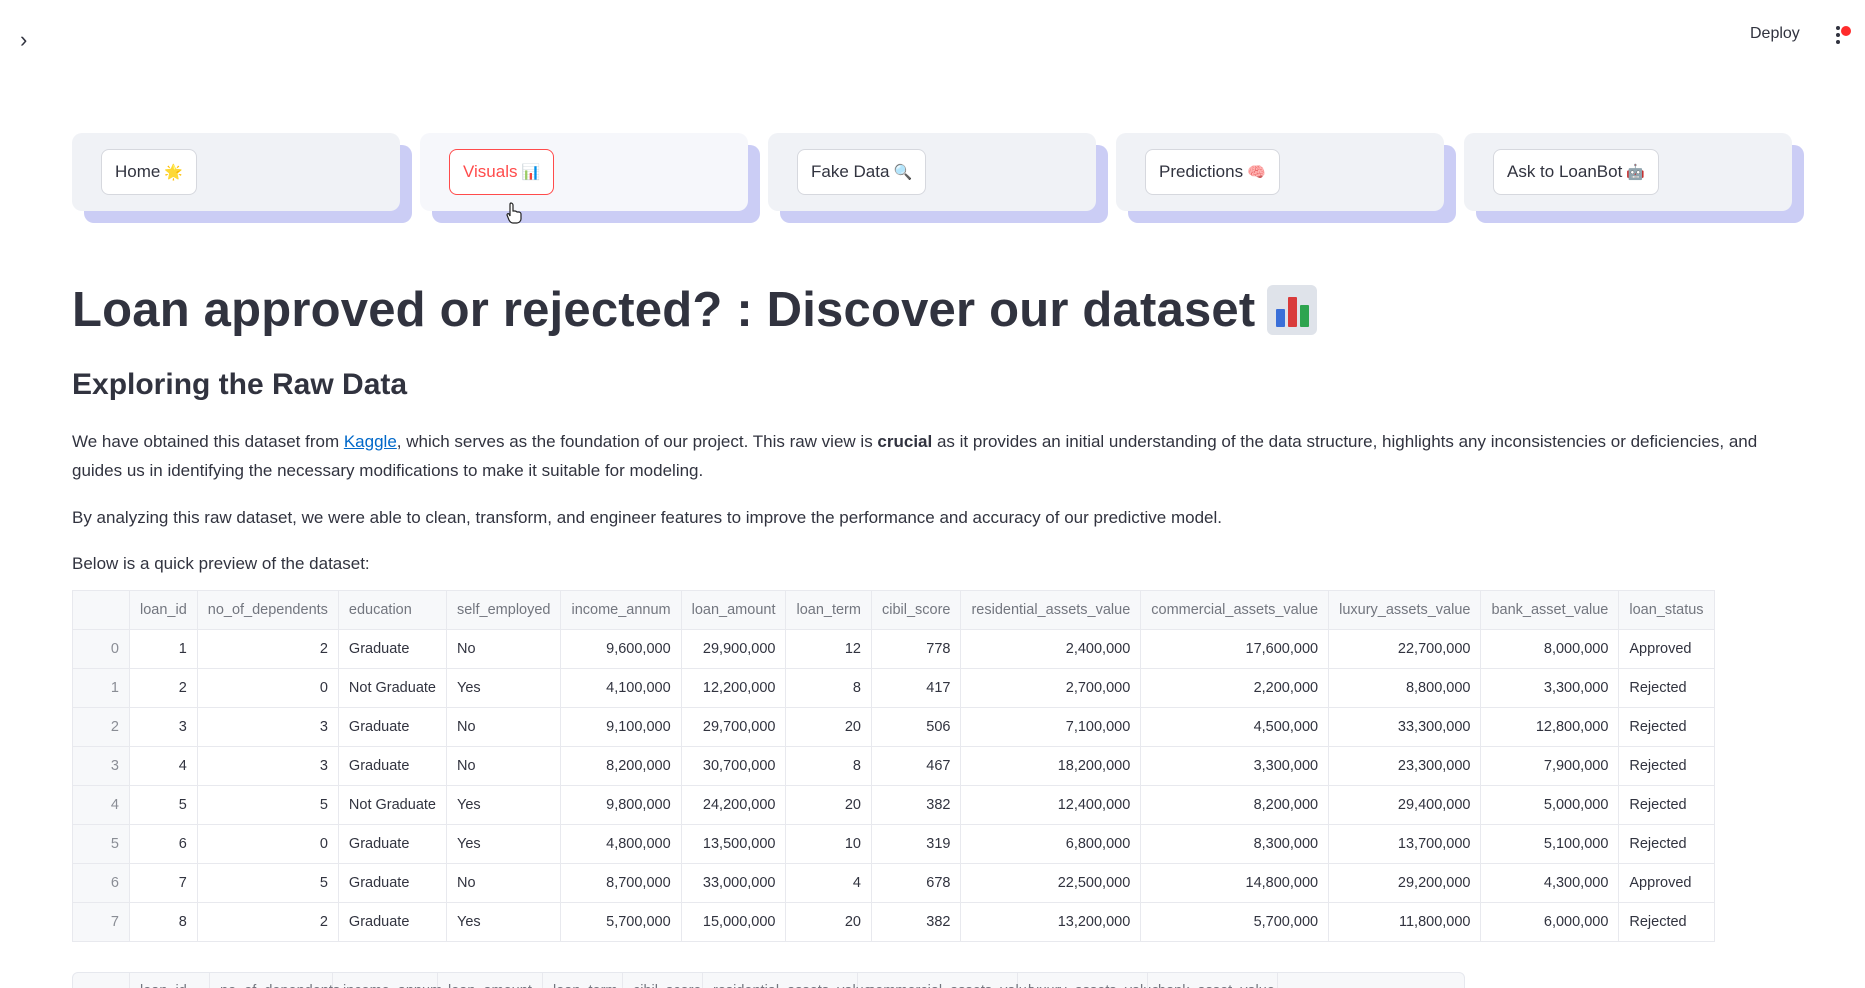 This screenshot has height=988, width=1865. I want to click on table-cell: 2,200,000, so click(1235, 688).